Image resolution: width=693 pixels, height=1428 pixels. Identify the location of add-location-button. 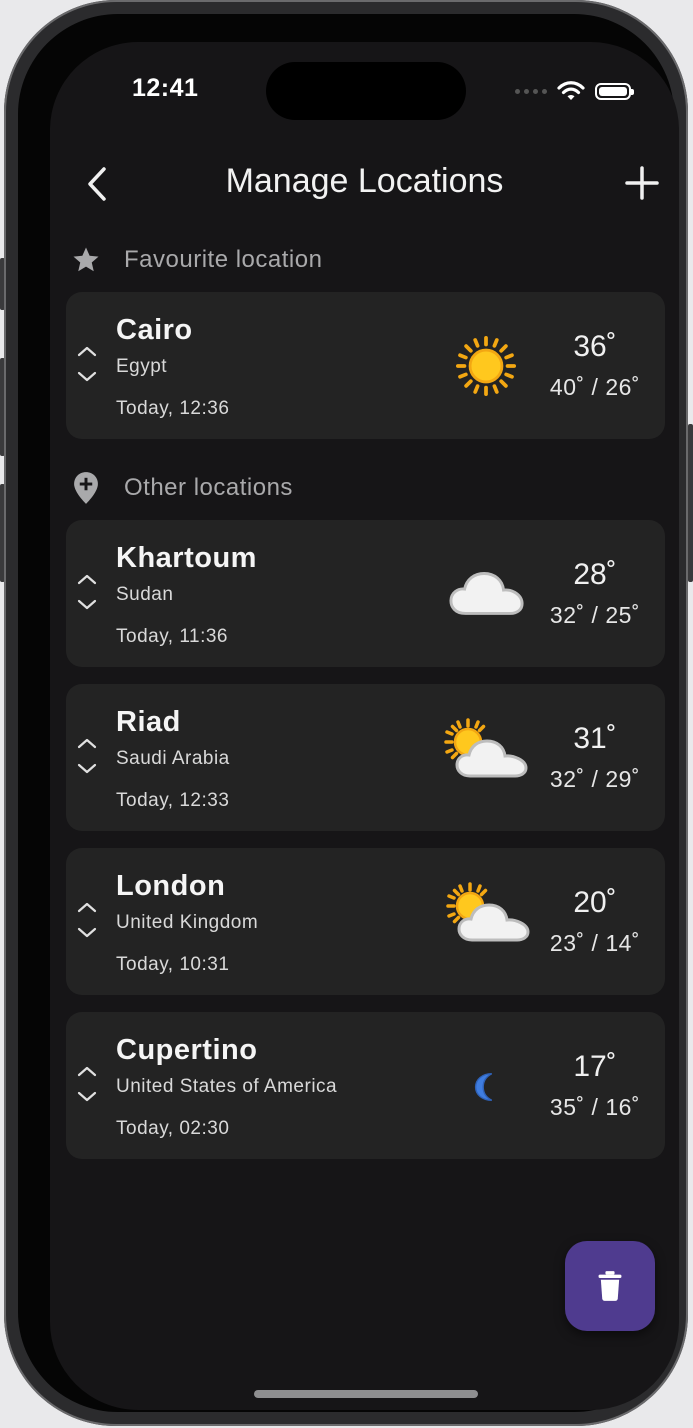
(642, 183).